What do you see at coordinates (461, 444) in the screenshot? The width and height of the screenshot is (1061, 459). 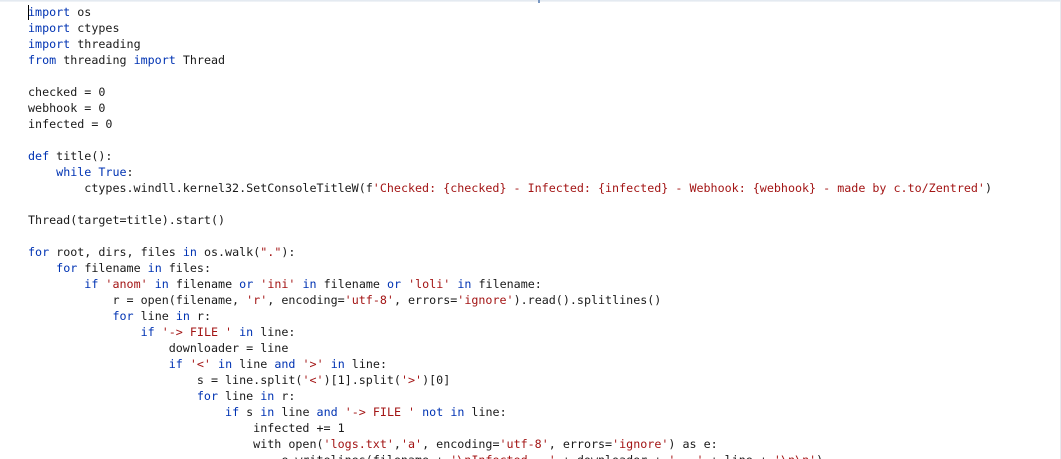 I see `code-text: , encoding=` at bounding box center [461, 444].